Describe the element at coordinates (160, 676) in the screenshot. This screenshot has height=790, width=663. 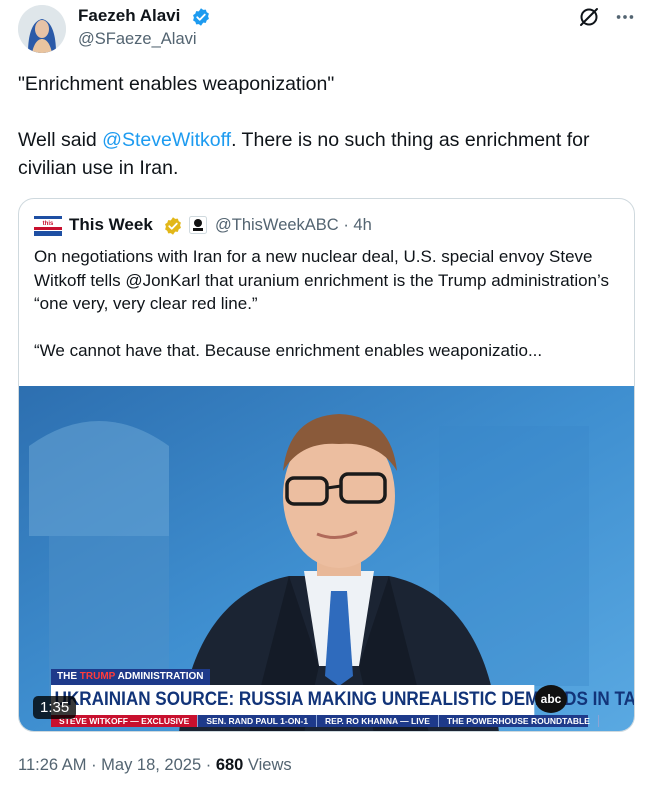
I see `ticker-label-suffix: ADMINISTRATION` at that location.